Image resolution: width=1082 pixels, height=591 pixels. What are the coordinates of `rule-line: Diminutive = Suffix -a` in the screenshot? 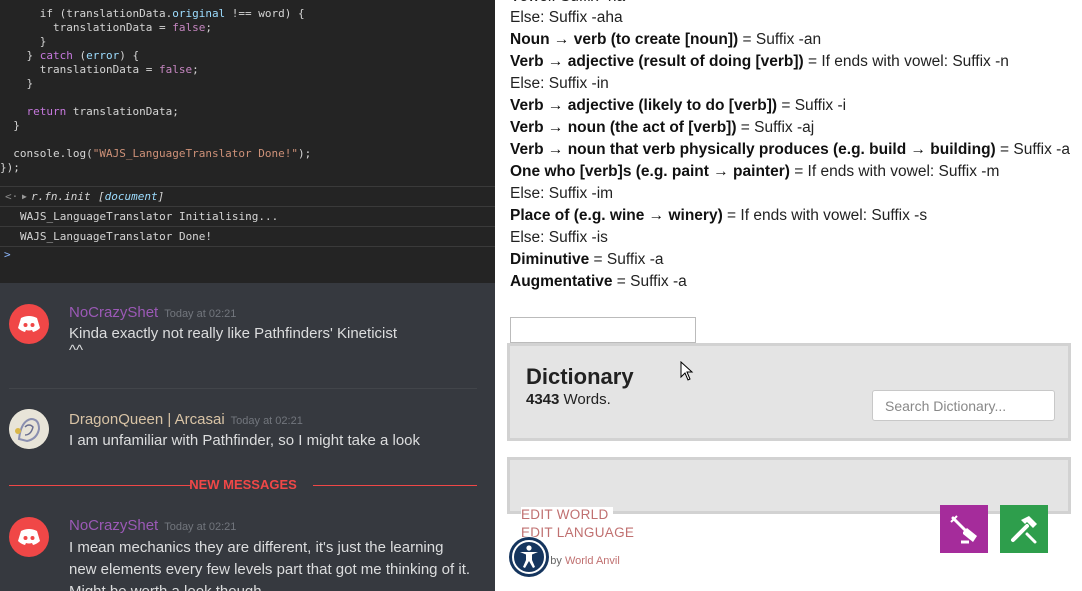 It's located at (587, 259).